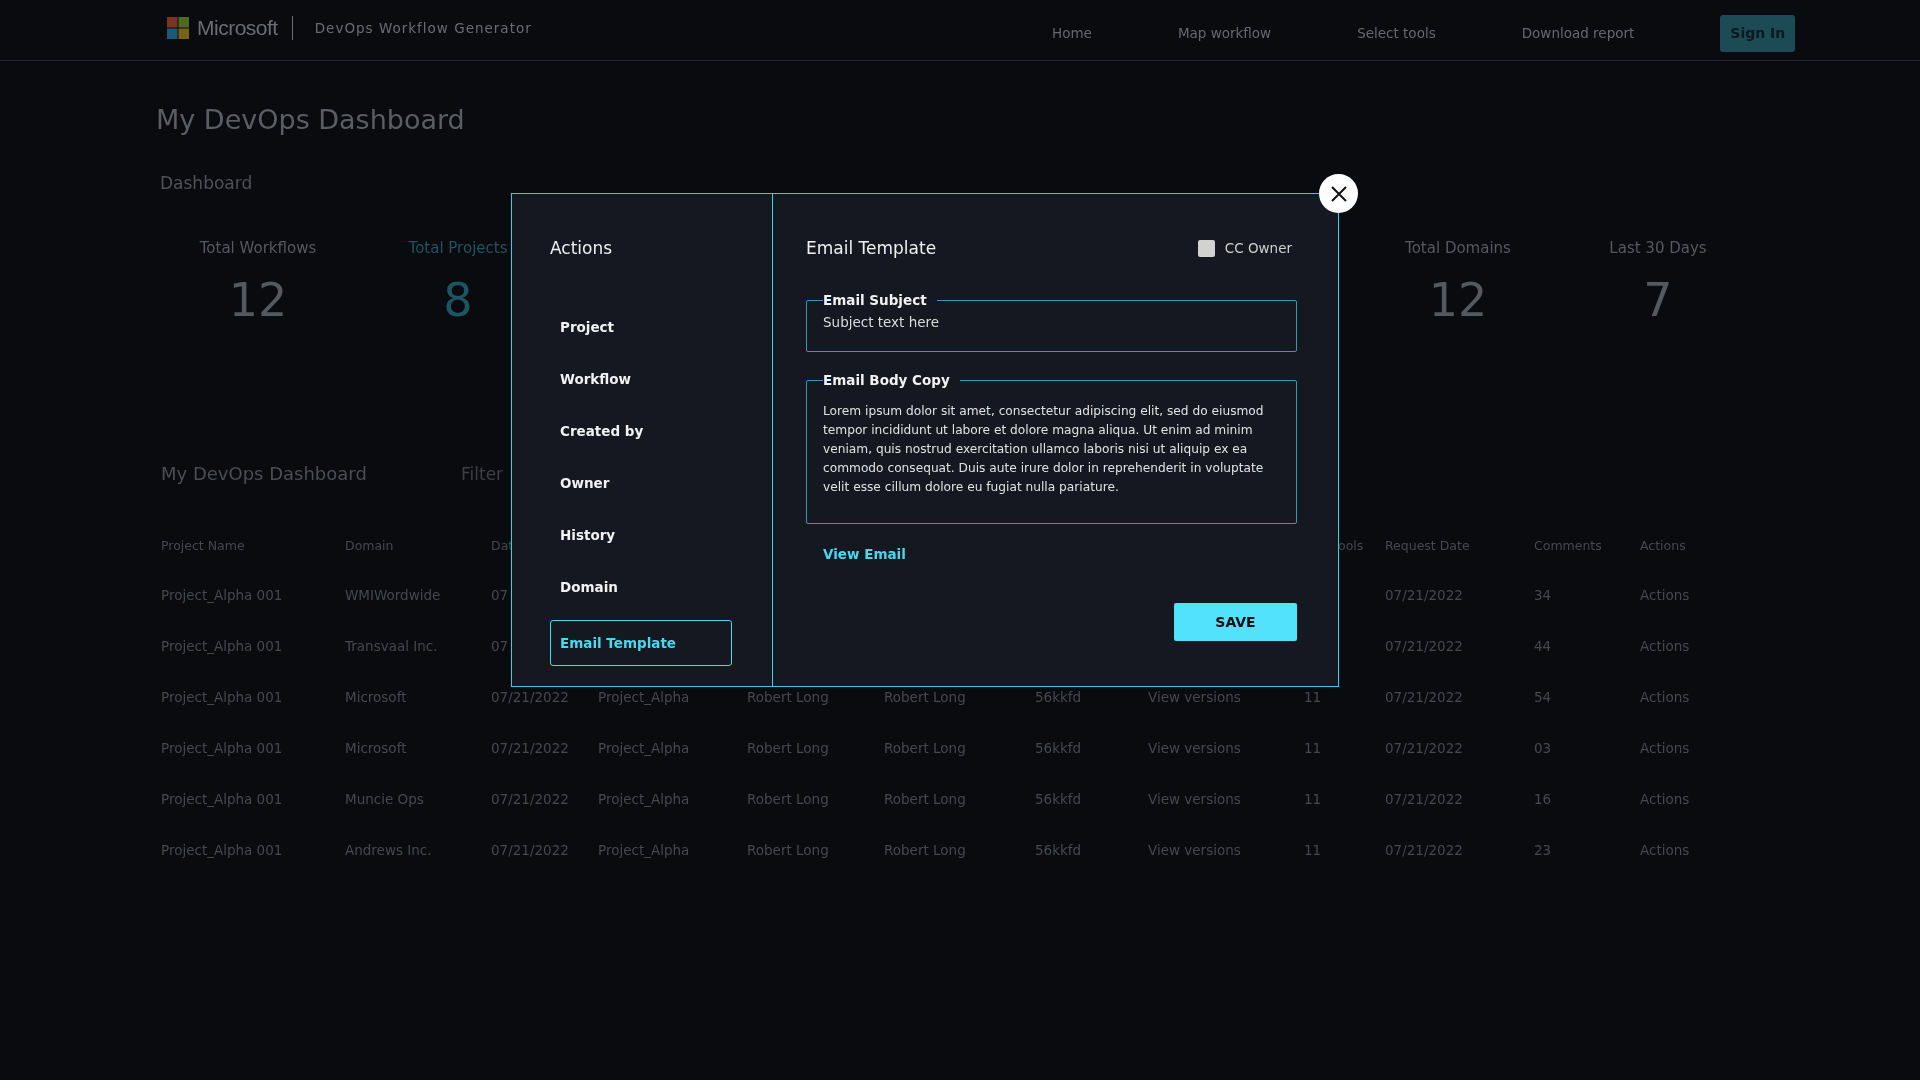 This screenshot has width=1920, height=1080. Describe the element at coordinates (1206, 248) in the screenshot. I see `checkbox` at that location.